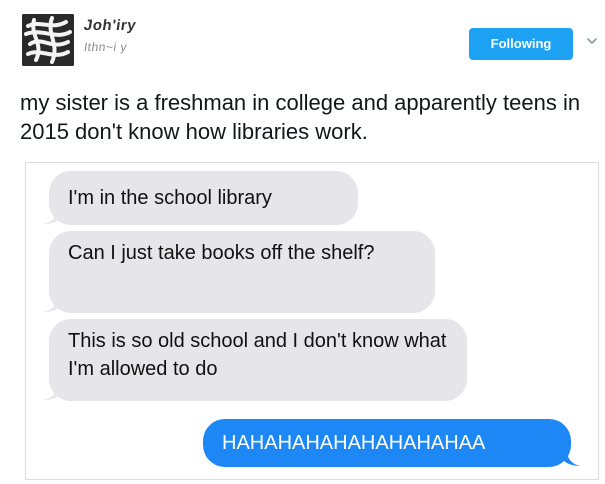 This screenshot has height=484, width=605. I want to click on user-display-name: Joh'iry, so click(110, 25).